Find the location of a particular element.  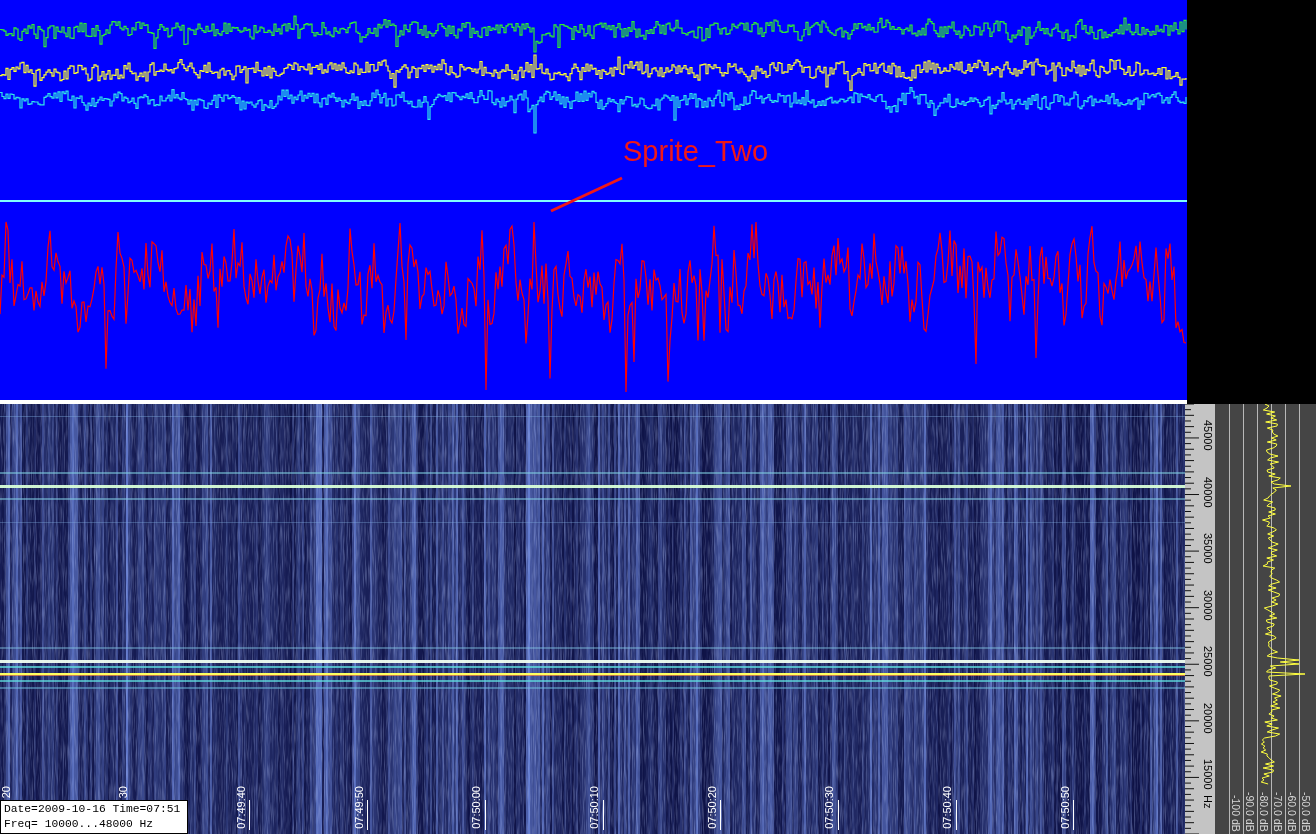

time-label: 07:50:00 is located at coordinates (477, 807).